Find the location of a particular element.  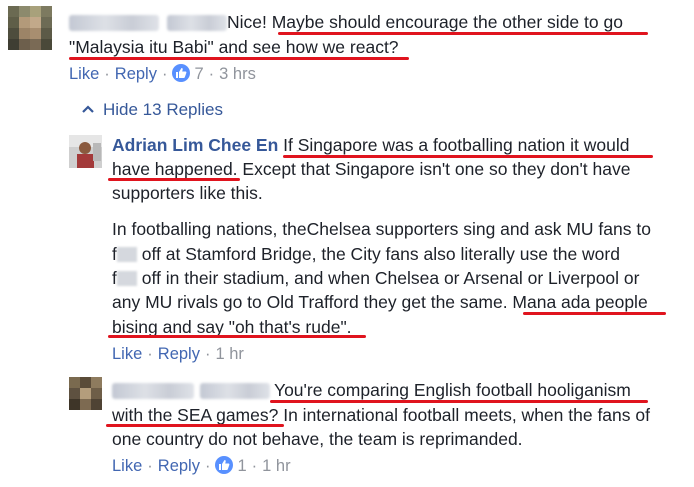

chevron-up-icon is located at coordinates (88, 109).